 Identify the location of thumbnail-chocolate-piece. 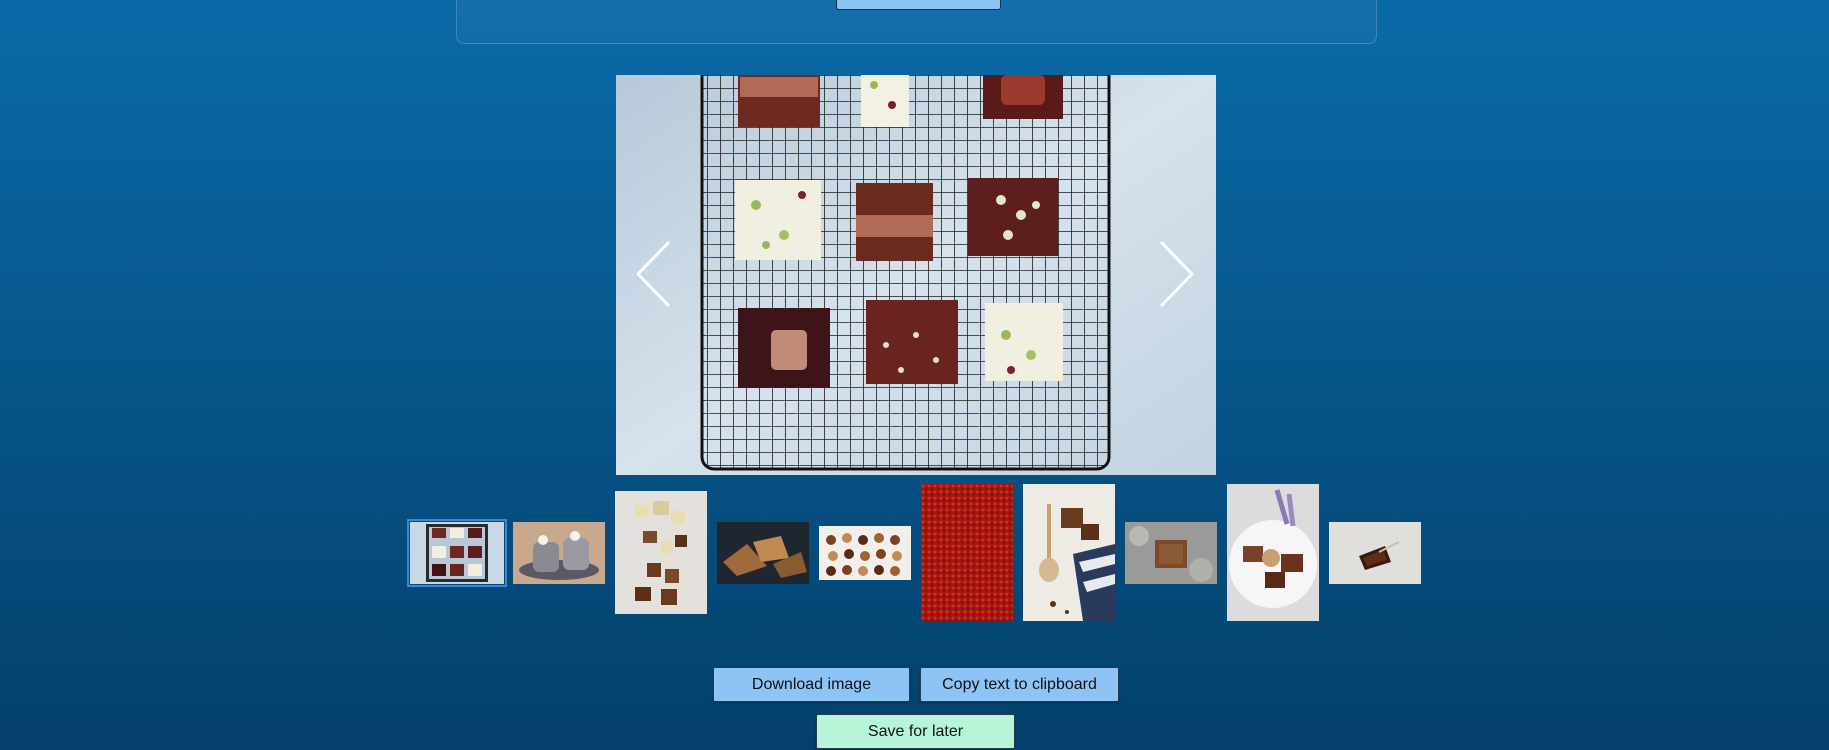
(1375, 553).